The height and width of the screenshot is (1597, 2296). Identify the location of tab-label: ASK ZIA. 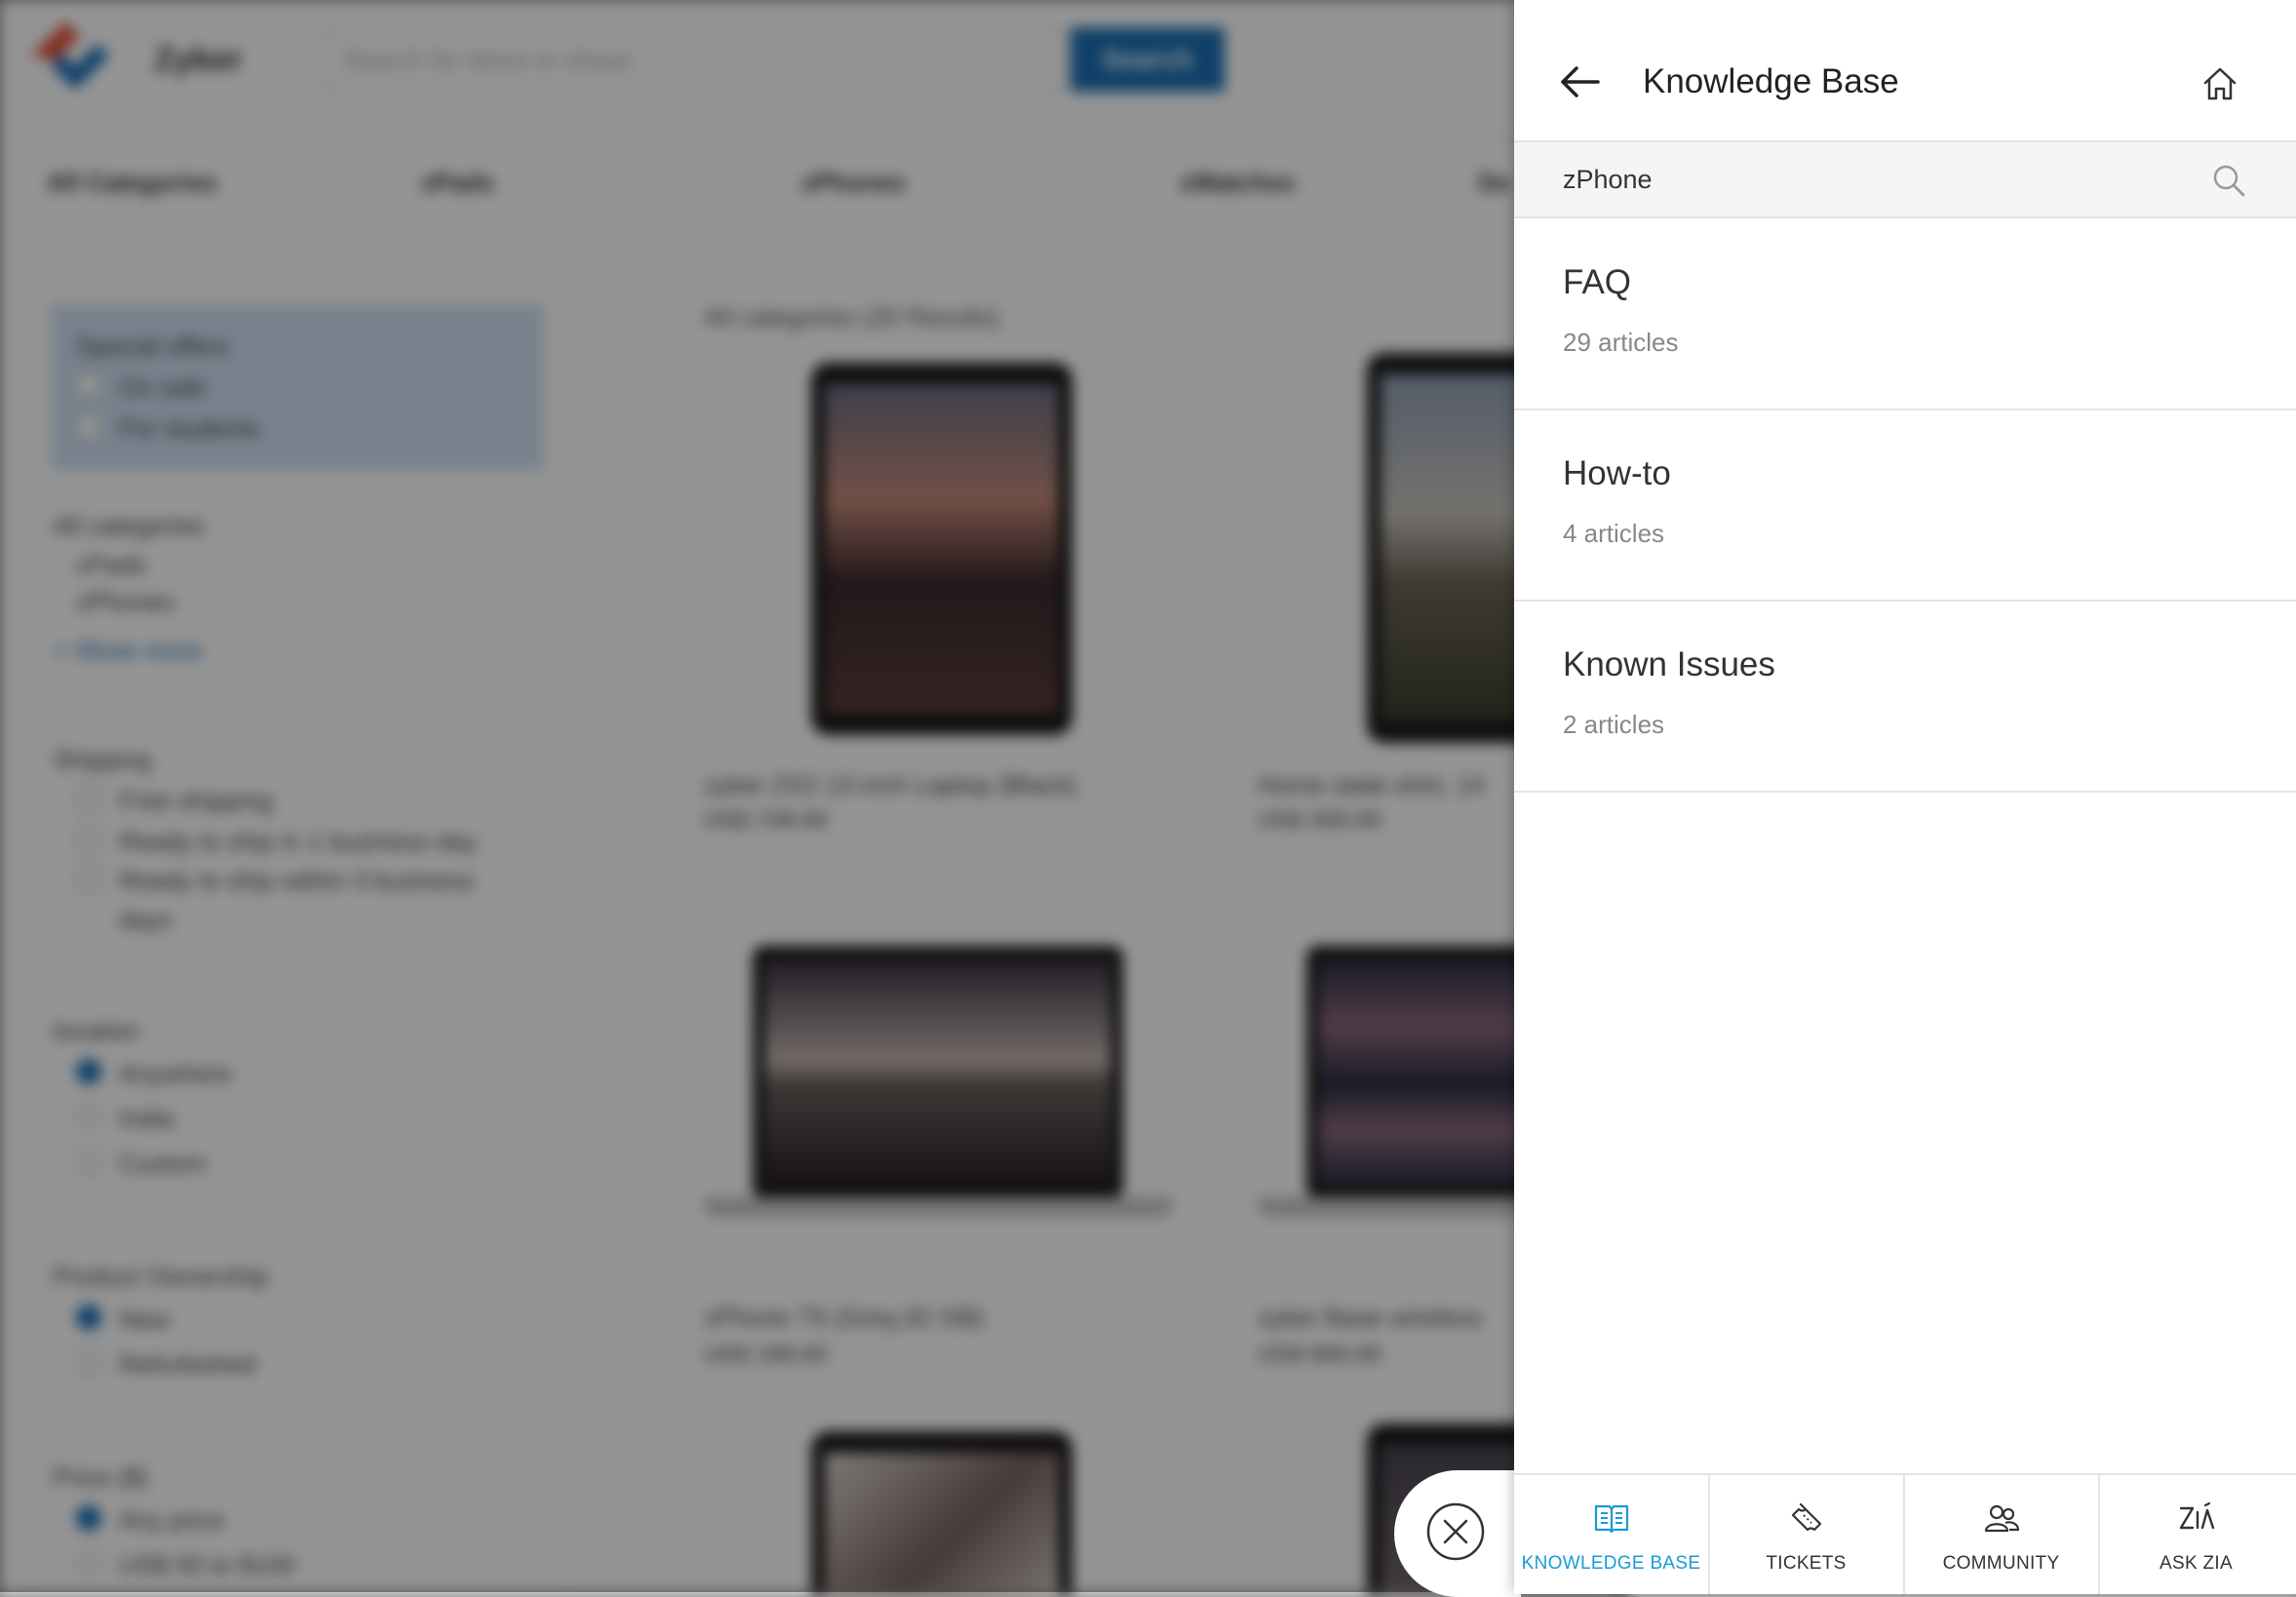
(2196, 1563).